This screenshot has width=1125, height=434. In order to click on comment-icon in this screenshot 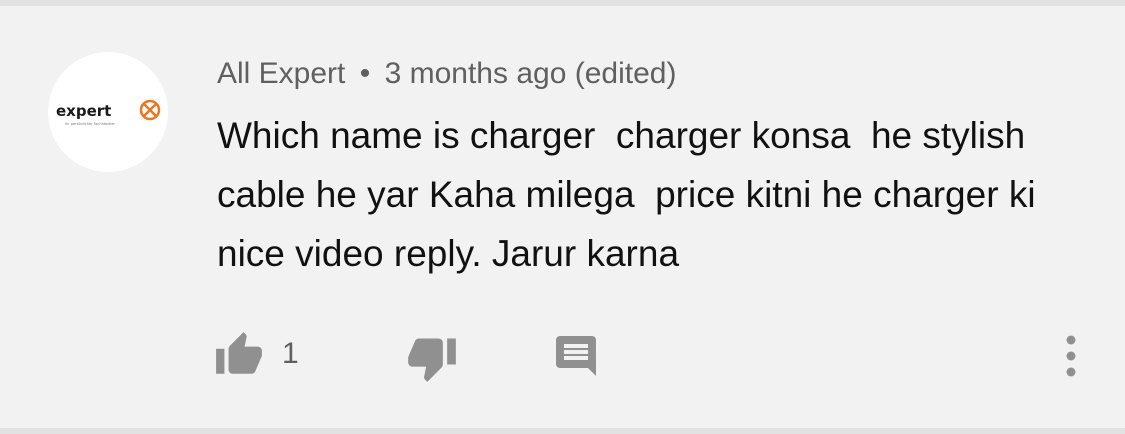, I will do `click(576, 356)`.